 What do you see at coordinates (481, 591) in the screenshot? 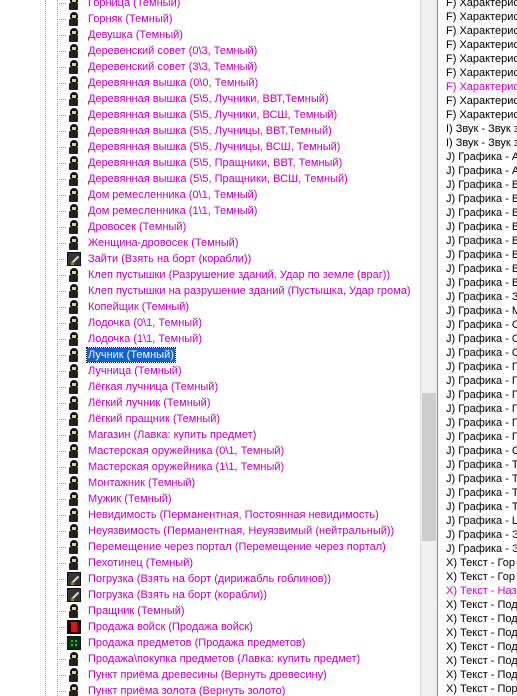
I see `field-list-item: X) Текст - Наз` at bounding box center [481, 591].